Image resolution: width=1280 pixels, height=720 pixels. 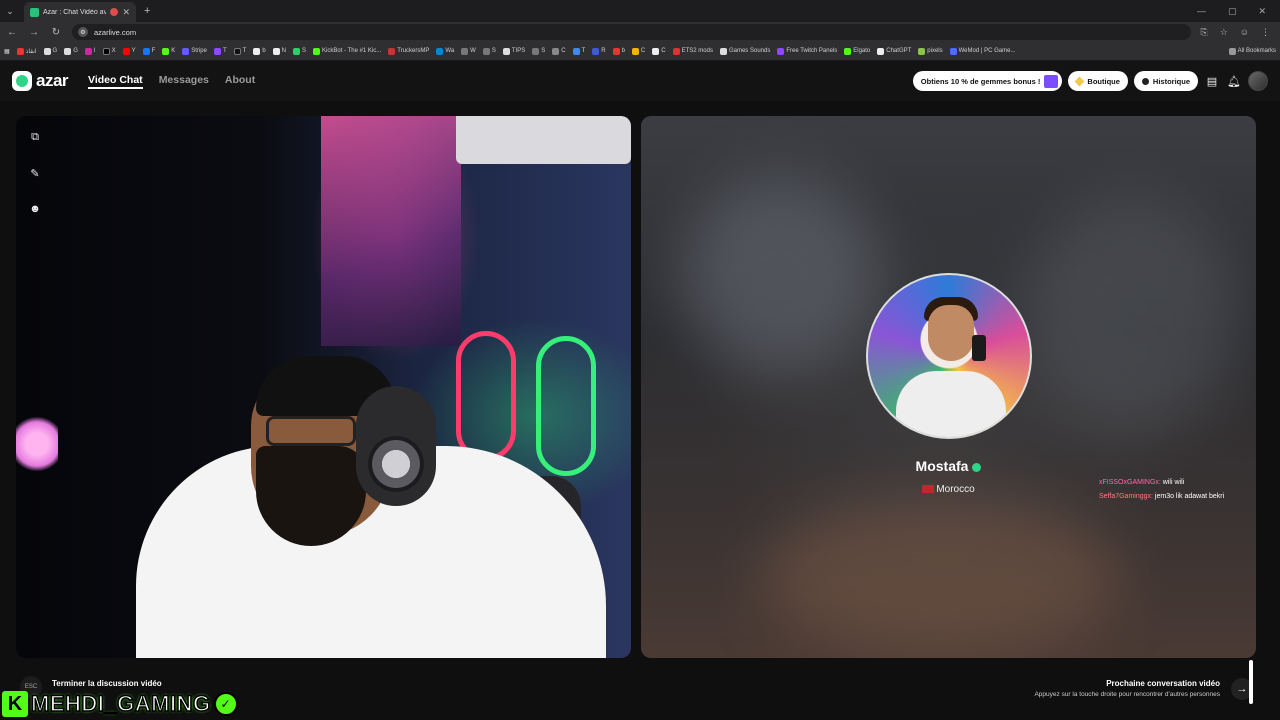 I want to click on bookmark-item: ChatGPT, so click(x=894, y=51).